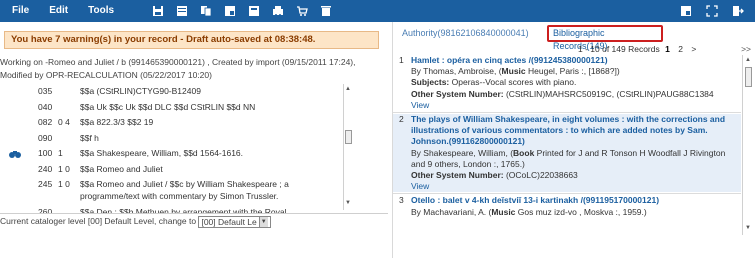  What do you see at coordinates (401, 60) in the screenshot?
I see `result-number: 1` at bounding box center [401, 60].